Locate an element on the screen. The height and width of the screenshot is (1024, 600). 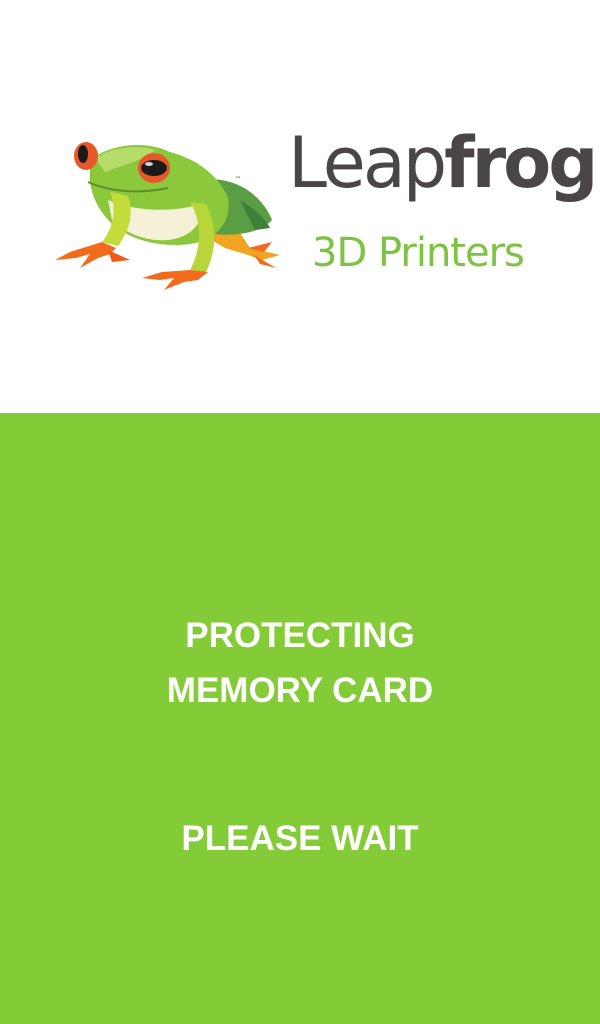
brand-name-light: Leap is located at coordinates (367, 163).